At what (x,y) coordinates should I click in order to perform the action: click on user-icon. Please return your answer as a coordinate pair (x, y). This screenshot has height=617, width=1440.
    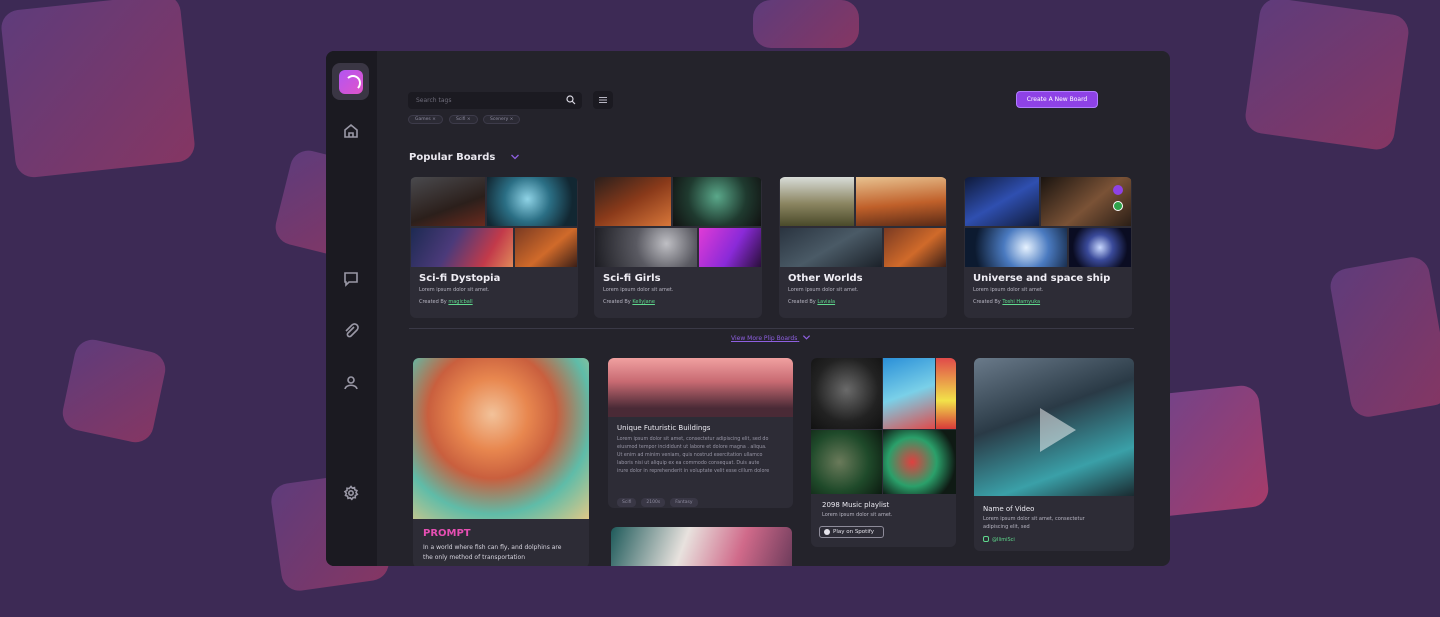
    Looking at the image, I should click on (351, 383).